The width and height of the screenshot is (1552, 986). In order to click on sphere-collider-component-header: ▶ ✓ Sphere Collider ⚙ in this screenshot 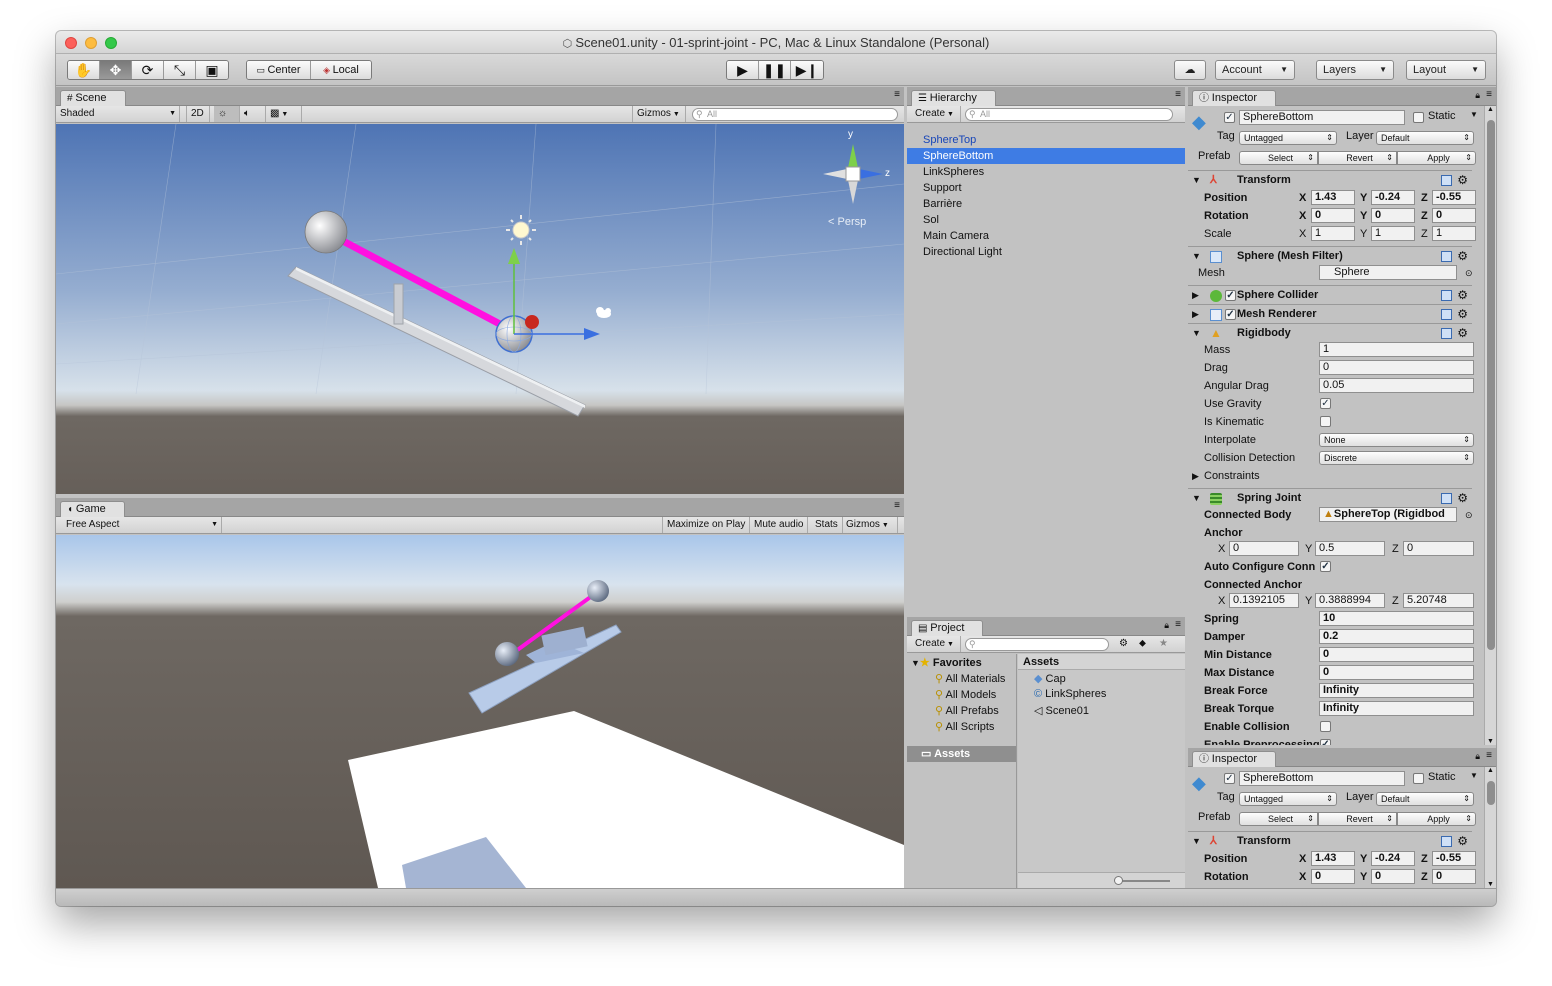, I will do `click(1330, 294)`.